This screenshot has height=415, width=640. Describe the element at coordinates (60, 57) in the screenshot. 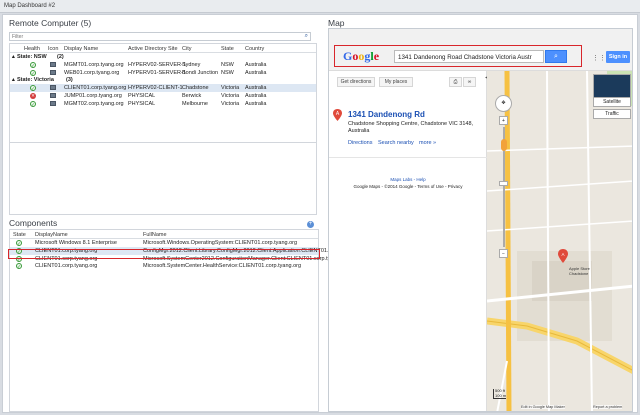

I see `group-count: (2)` at that location.